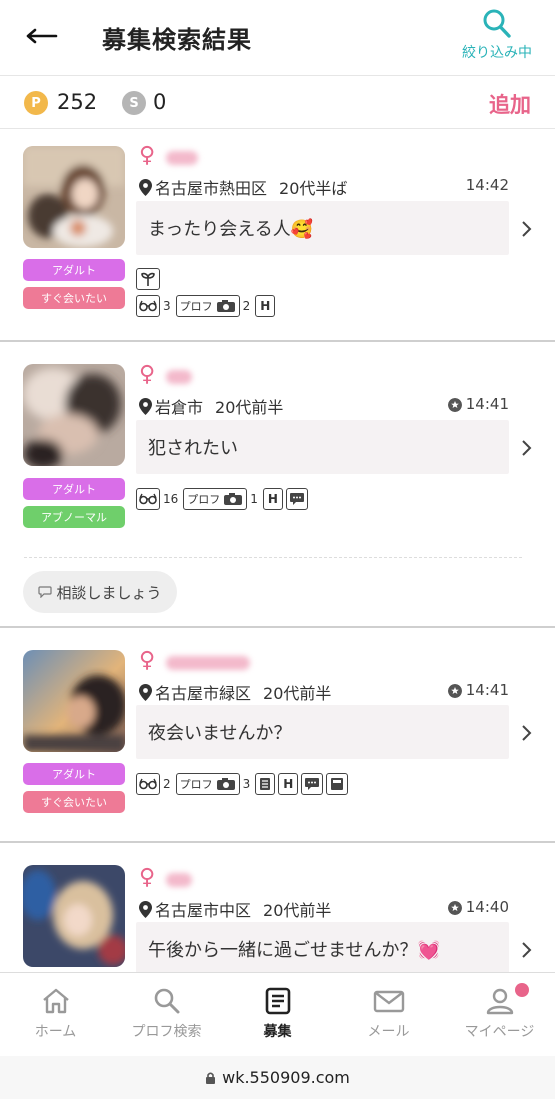 The image size is (555, 1099). I want to click on filter-label: 絞り込み中, so click(497, 53).